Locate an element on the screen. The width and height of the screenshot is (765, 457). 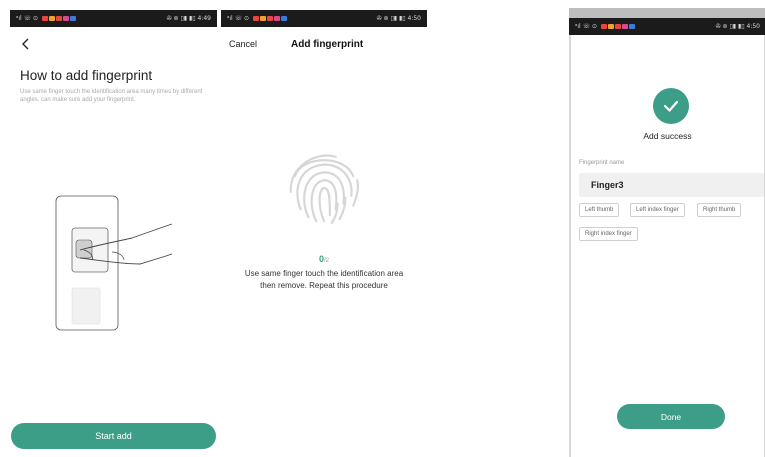
status-time: ✇ ⊚ ▯▮ ▮▯ 4:49 is located at coordinates (188, 18).